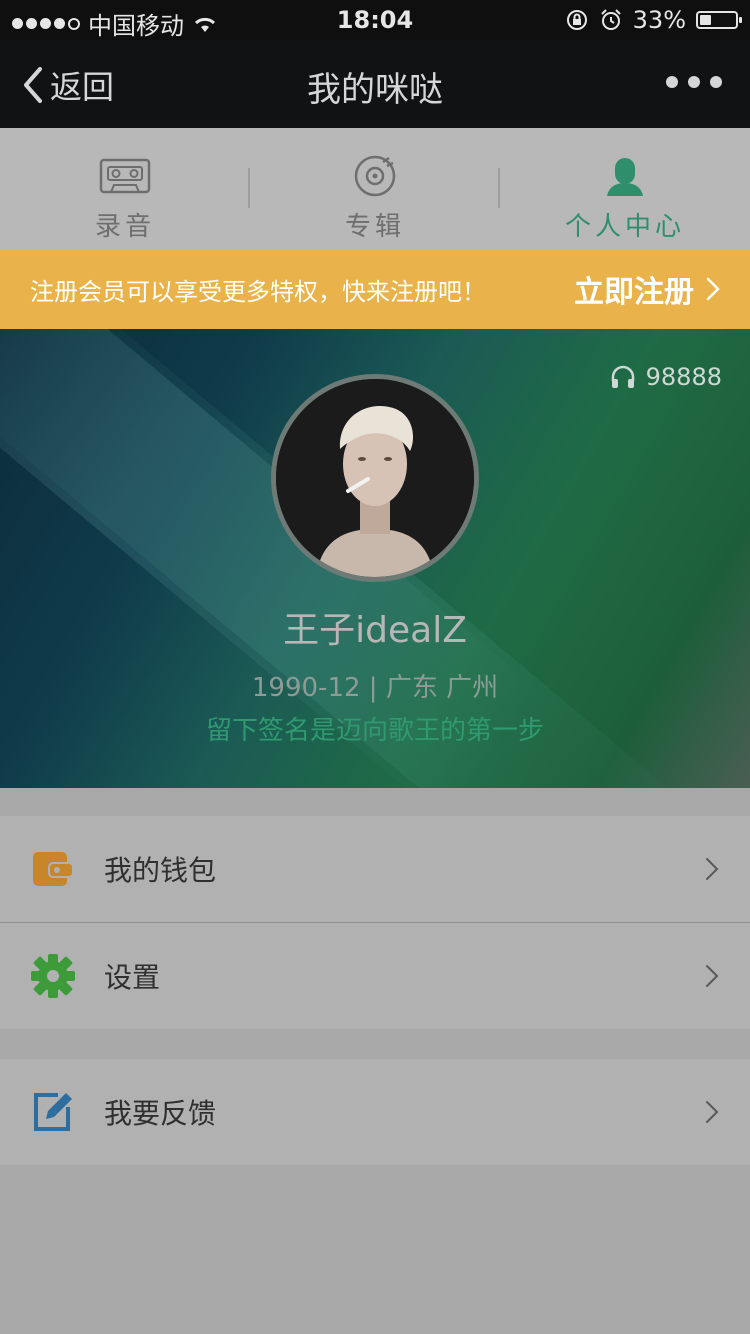 The image size is (750, 1334). Describe the element at coordinates (124, 227) in the screenshot. I see `tab-recordings-label: 录音` at that location.